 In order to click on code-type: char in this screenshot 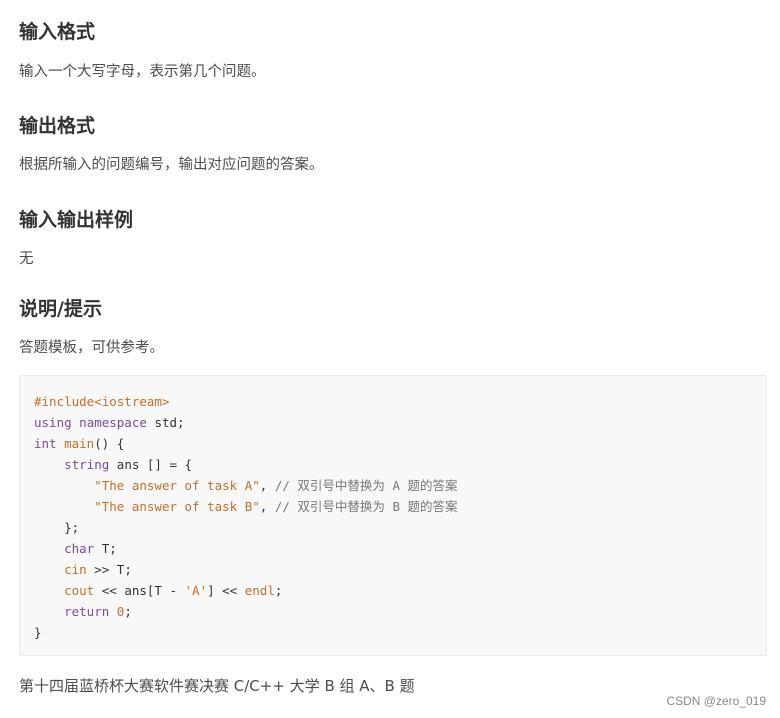, I will do `click(79, 548)`.